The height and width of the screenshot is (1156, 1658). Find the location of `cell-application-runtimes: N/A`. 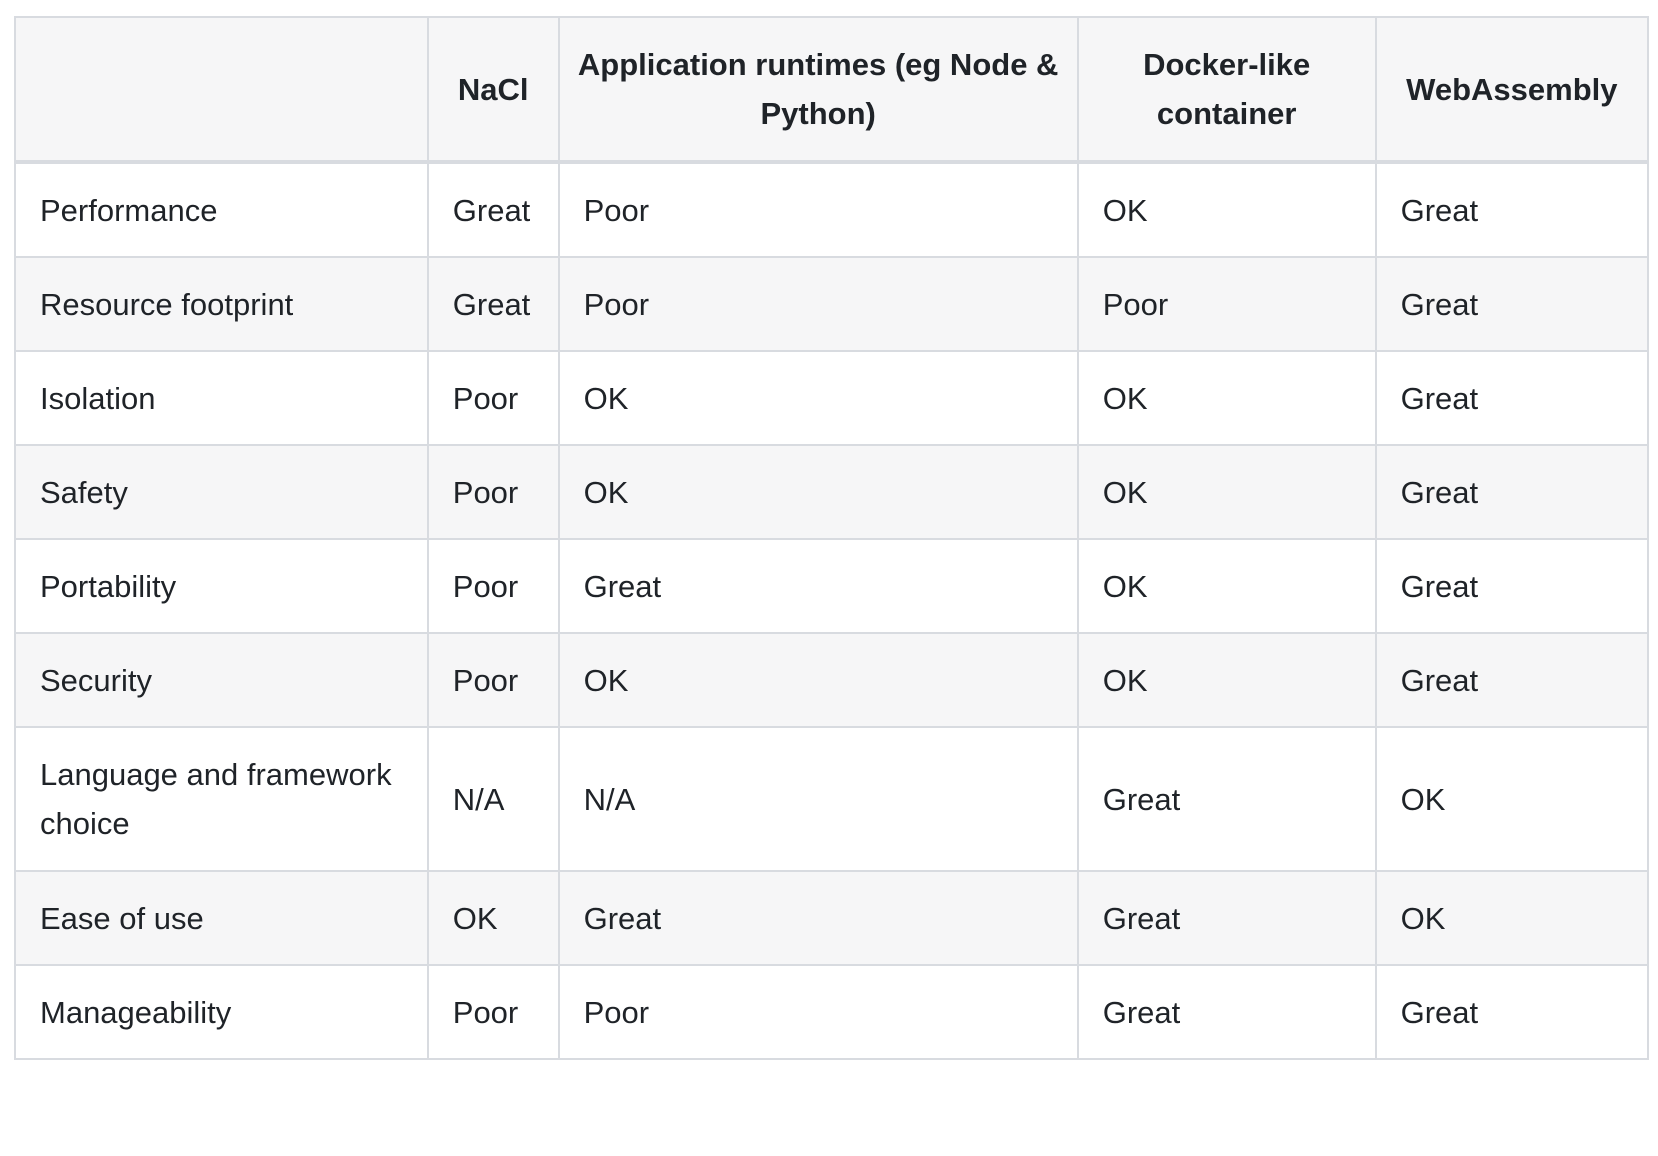

cell-application-runtimes: N/A is located at coordinates (818, 799).